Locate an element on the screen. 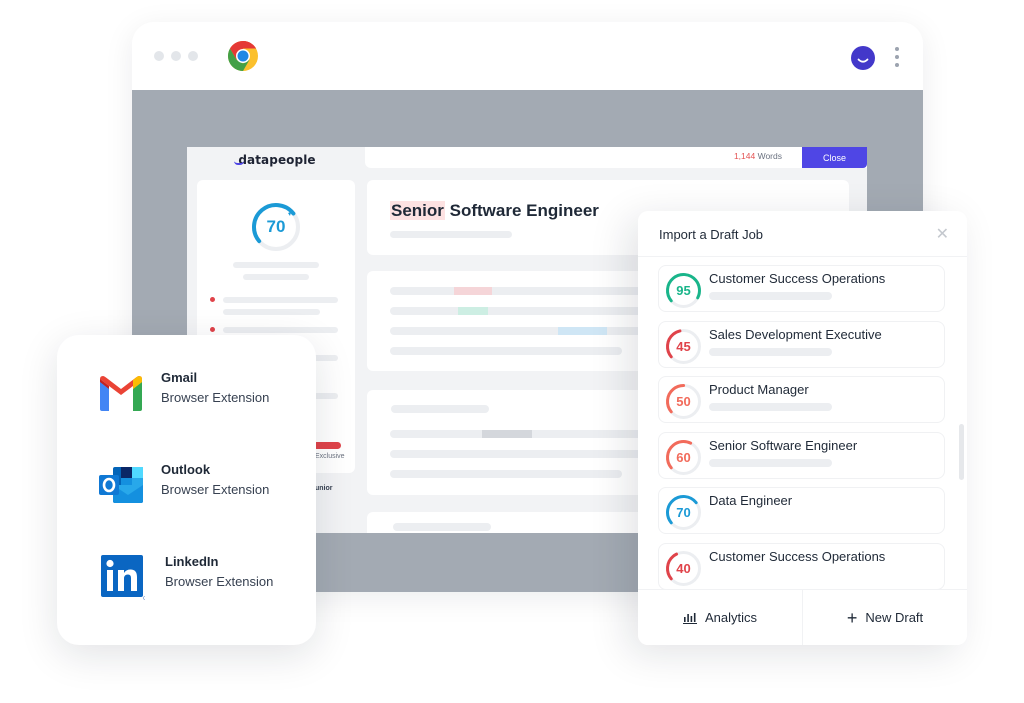 The height and width of the screenshot is (703, 1024). extension-name: Outlook is located at coordinates (186, 469).